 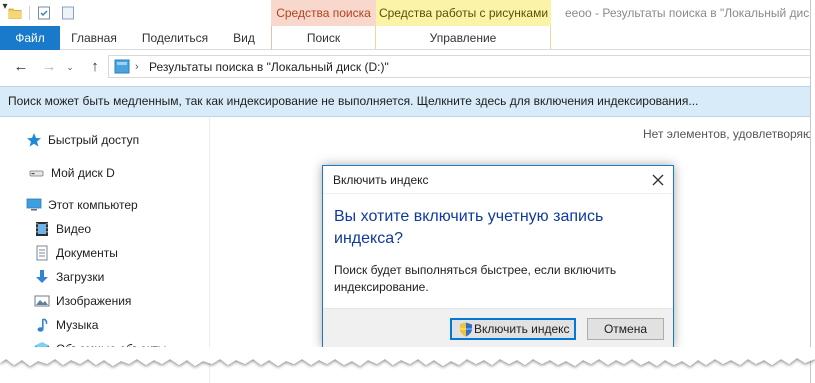 I want to click on tab-home: Главная, so click(x=94, y=38).